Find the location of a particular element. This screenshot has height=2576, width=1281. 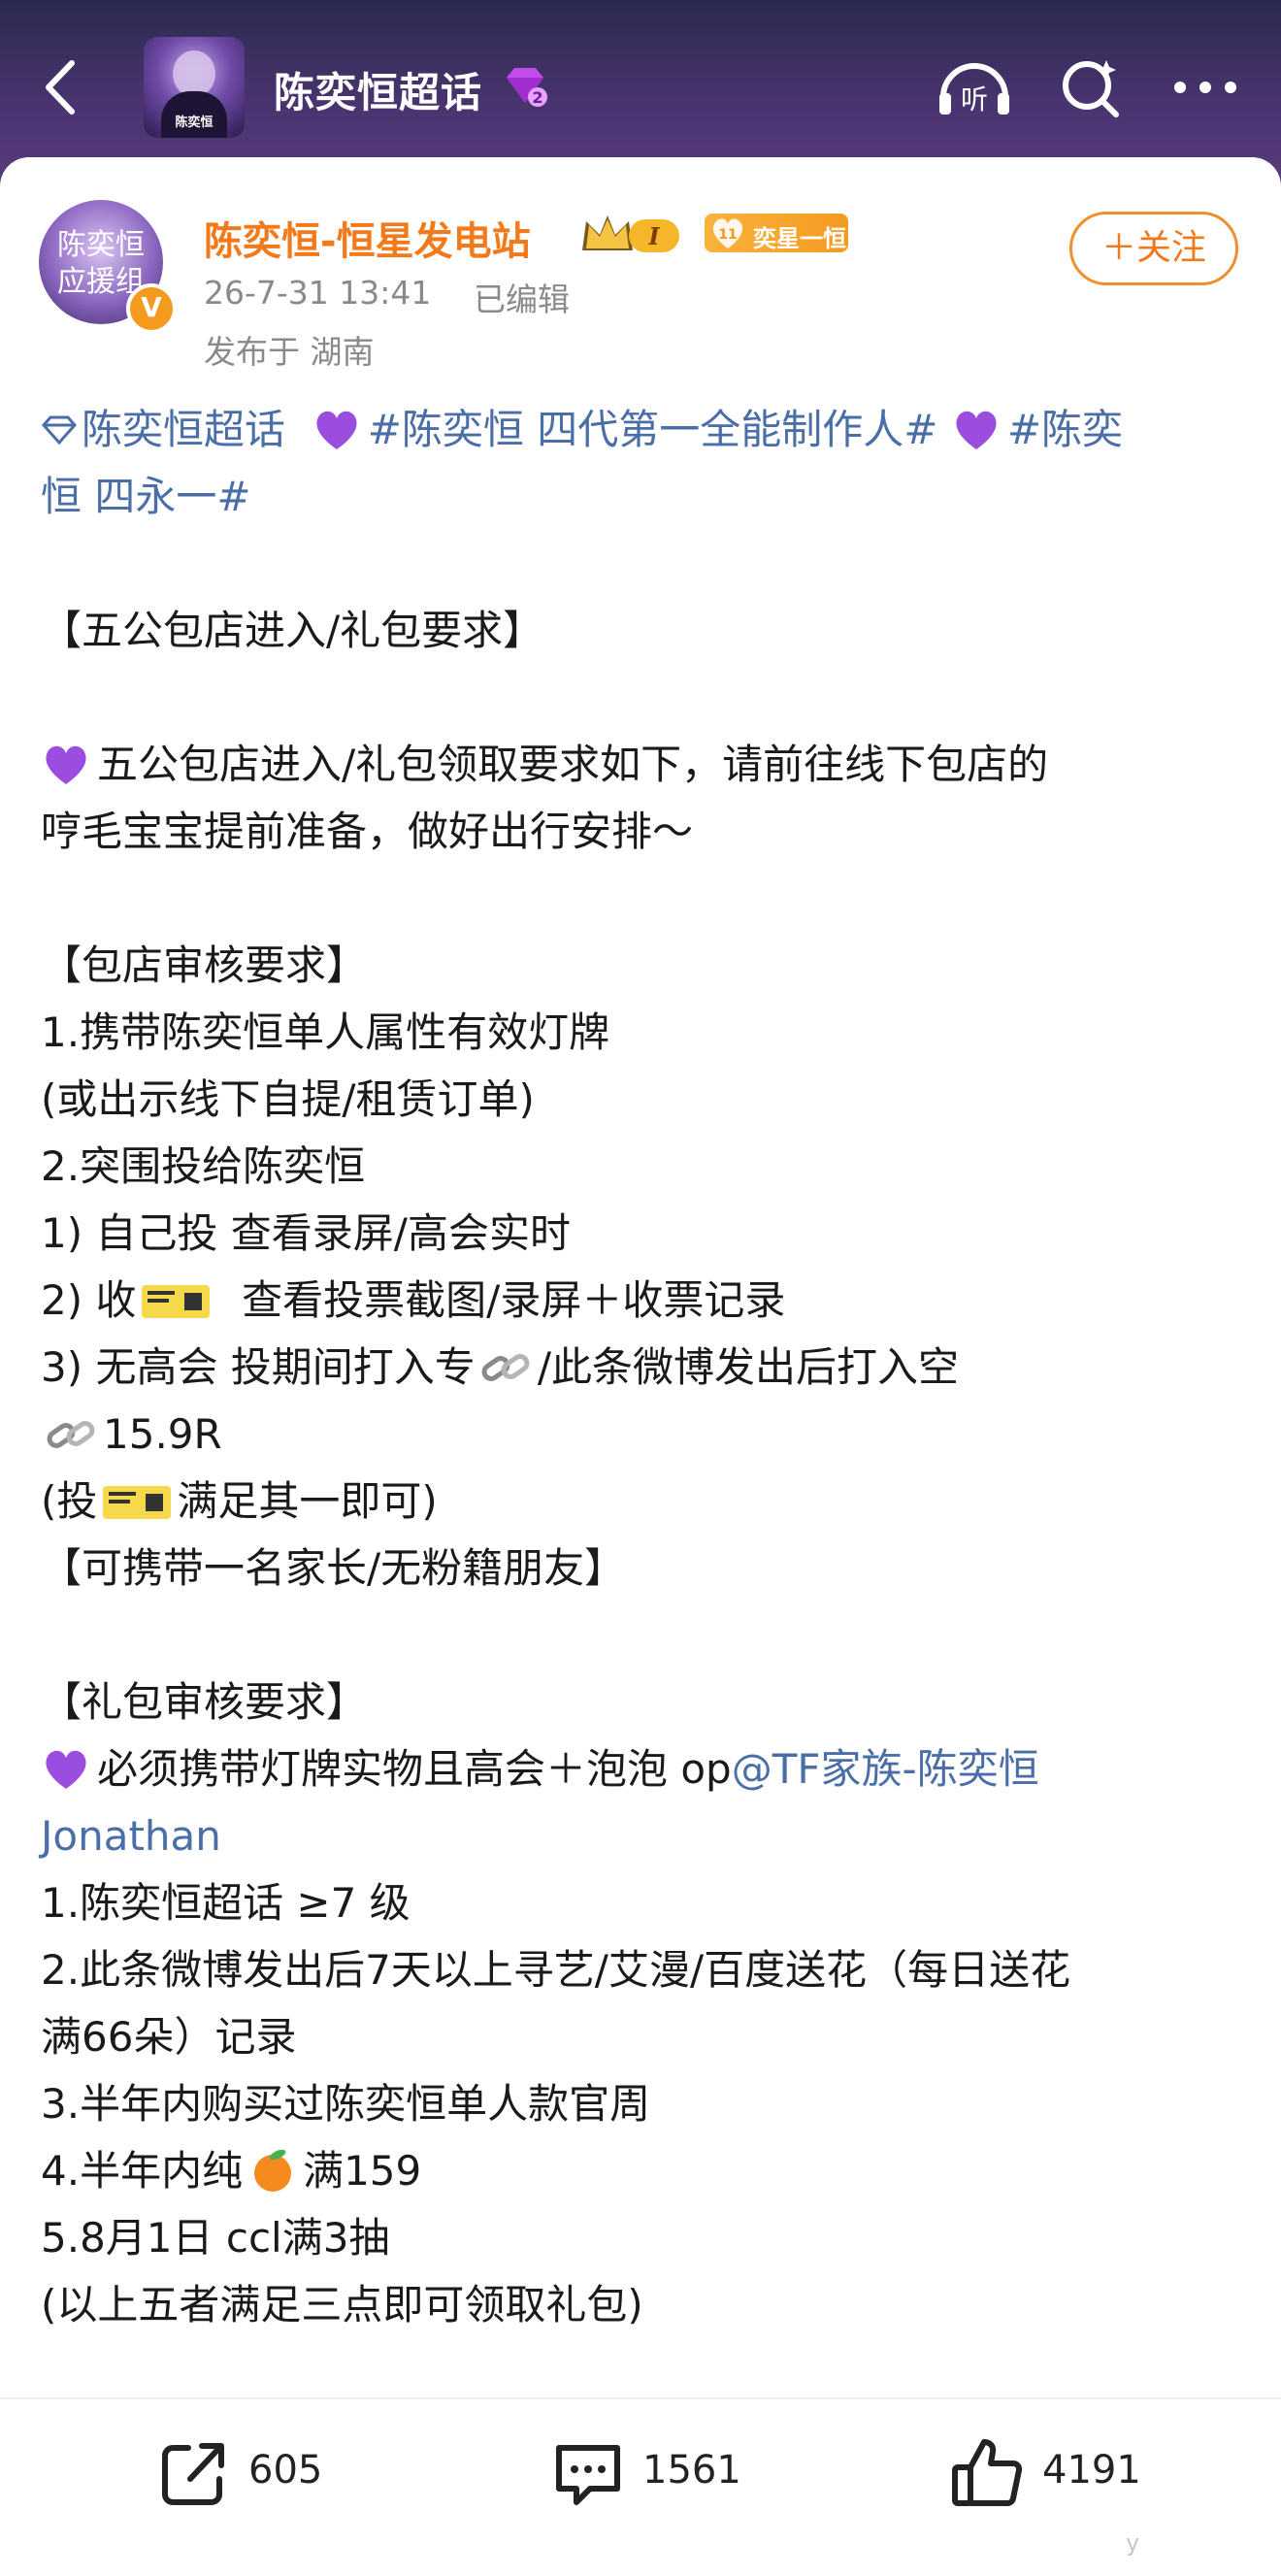

crown-level-icon: I is located at coordinates (630, 233).